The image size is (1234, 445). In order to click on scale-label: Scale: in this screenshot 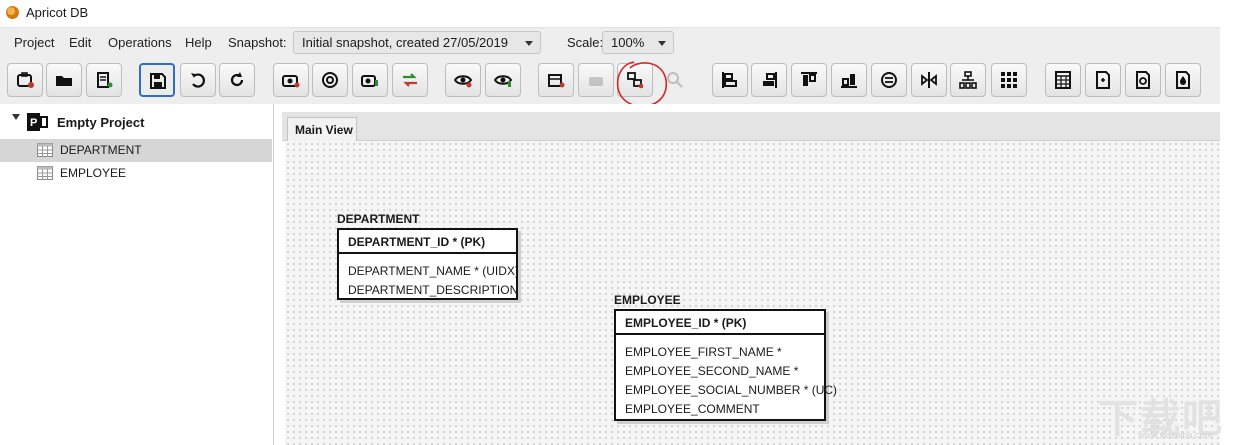, I will do `click(585, 42)`.